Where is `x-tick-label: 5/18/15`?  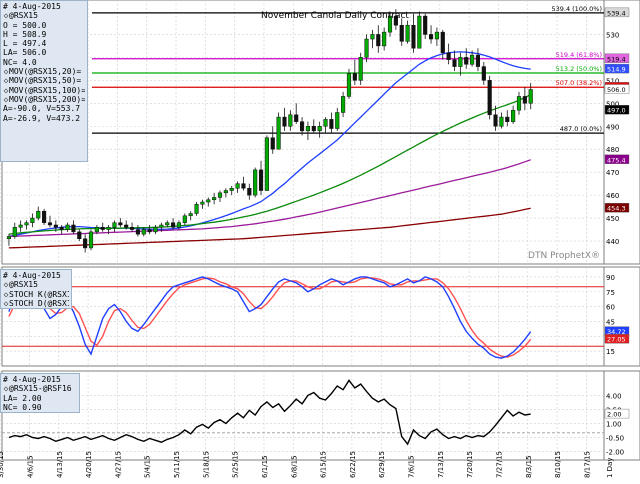 x-tick-label: 5/18/15 is located at coordinates (206, 464).